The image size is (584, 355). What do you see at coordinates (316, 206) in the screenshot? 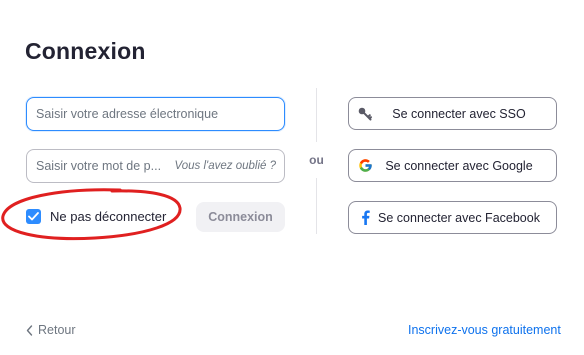
I see `divider-line-bottom` at bounding box center [316, 206].